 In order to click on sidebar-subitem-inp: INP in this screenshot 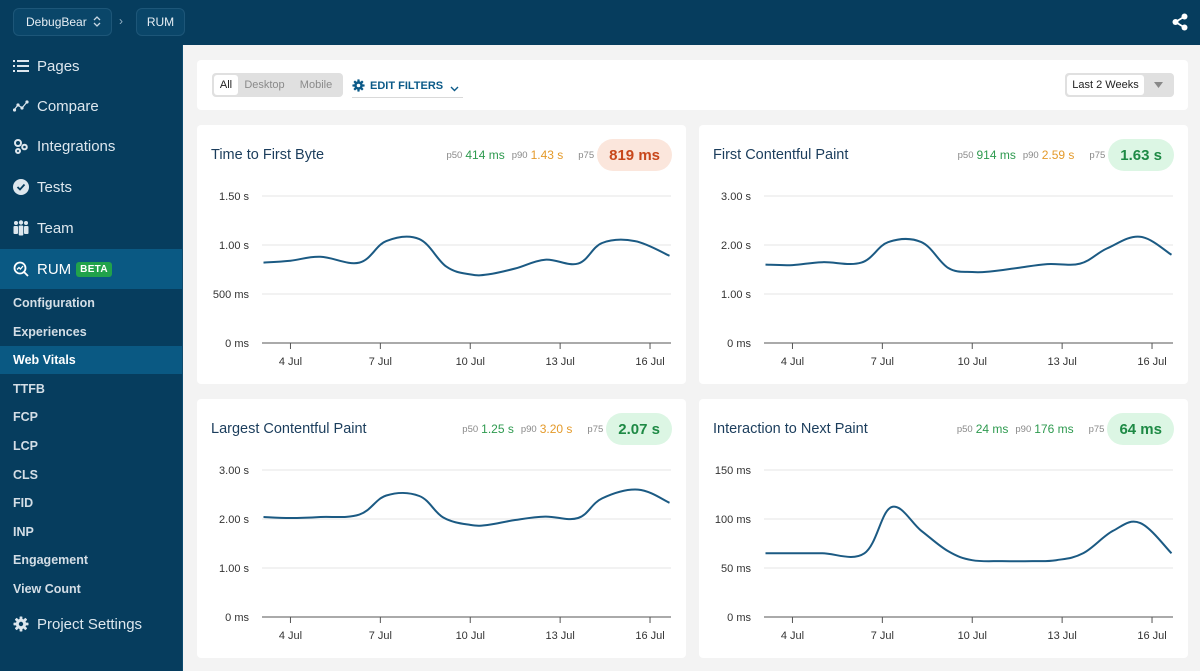, I will do `click(91, 532)`.